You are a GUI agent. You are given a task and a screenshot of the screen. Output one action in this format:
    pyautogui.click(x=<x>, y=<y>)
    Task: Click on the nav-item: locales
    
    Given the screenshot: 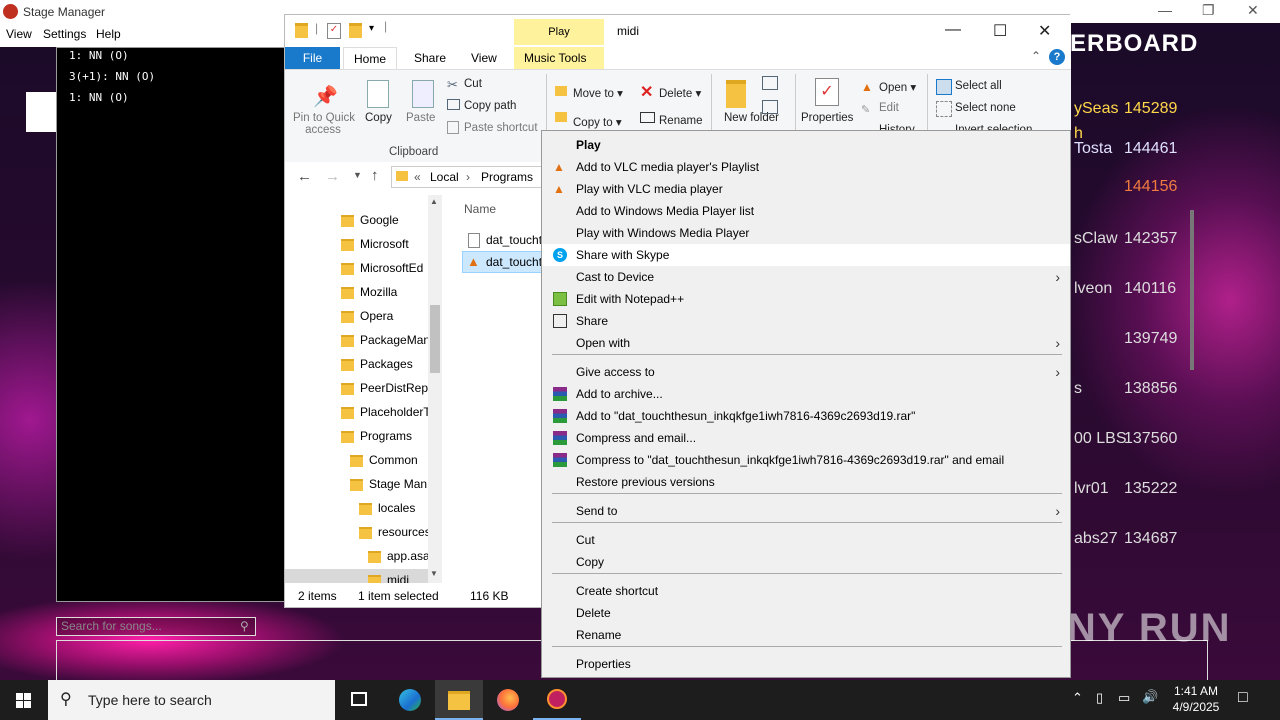 What is the action you would take?
    pyautogui.click(x=393, y=508)
    